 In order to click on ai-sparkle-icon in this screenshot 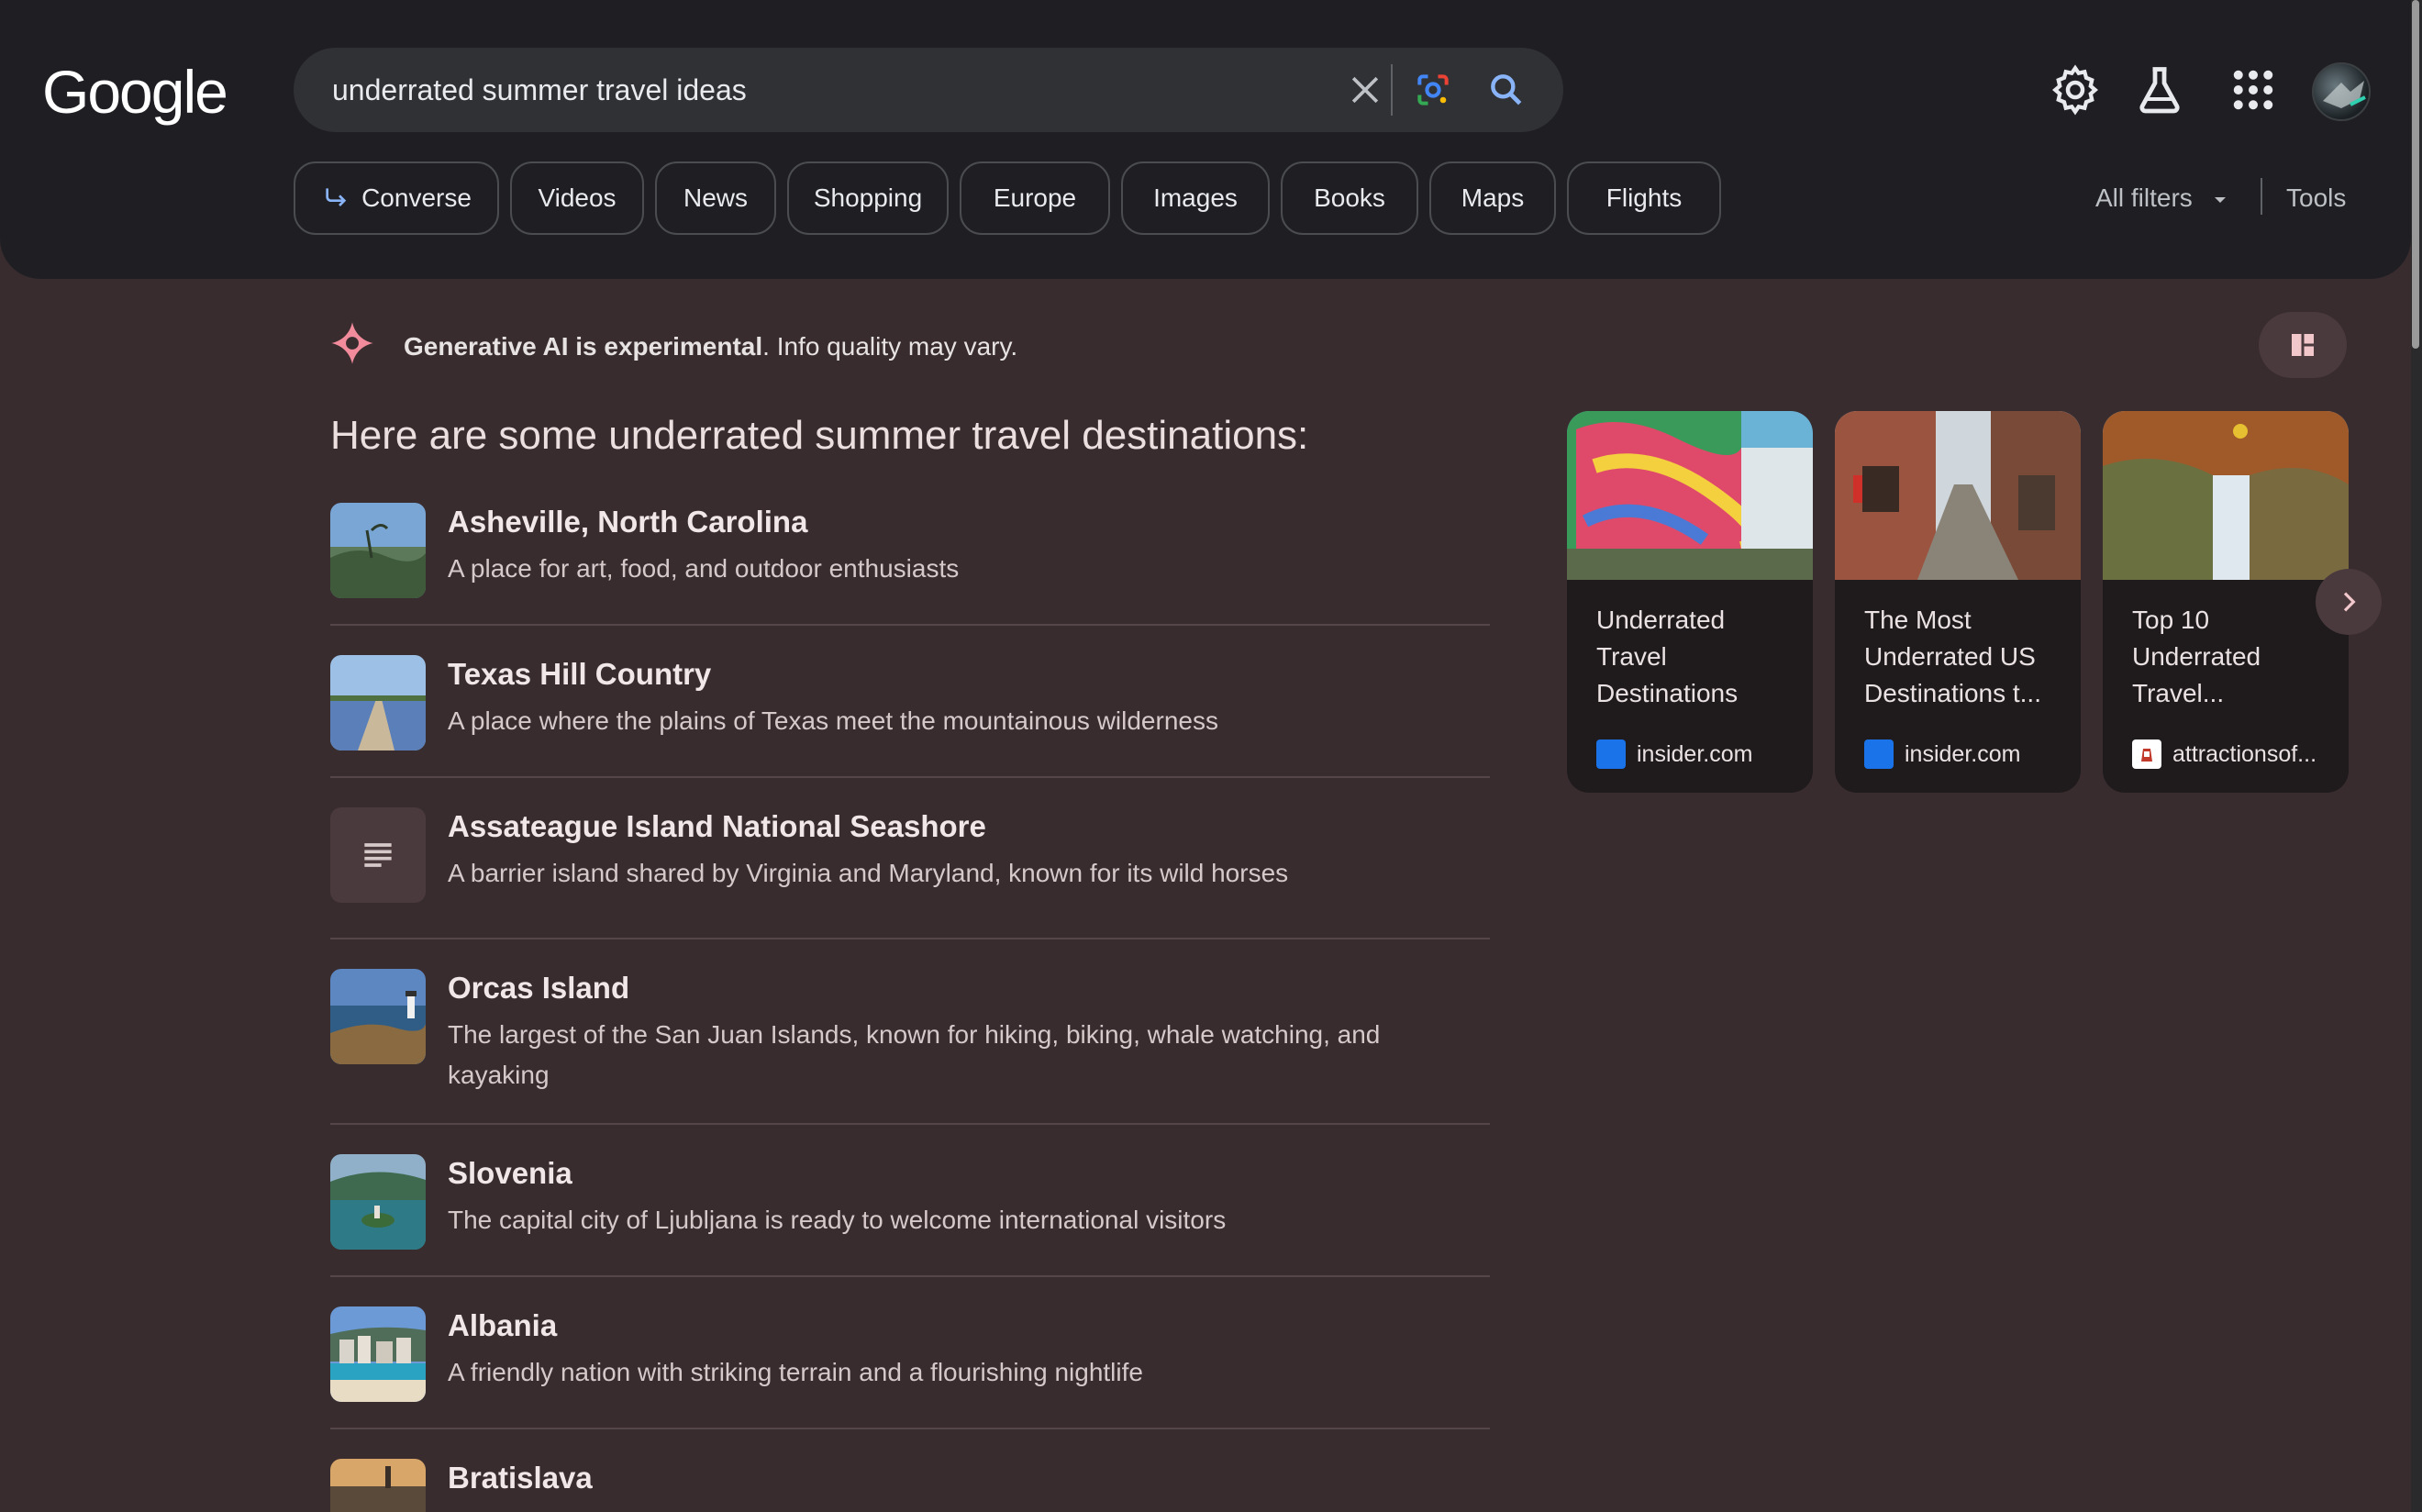, I will do `click(352, 343)`.